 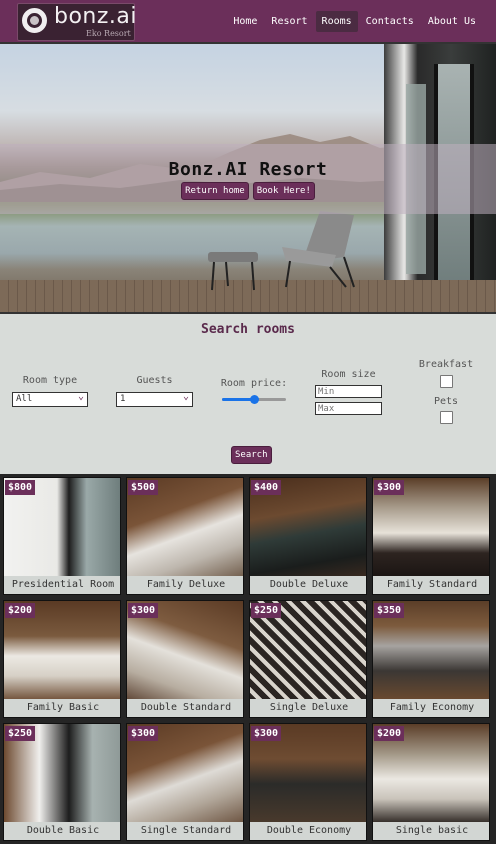 I want to click on room-card: $300 Single Standard, so click(x=185, y=782).